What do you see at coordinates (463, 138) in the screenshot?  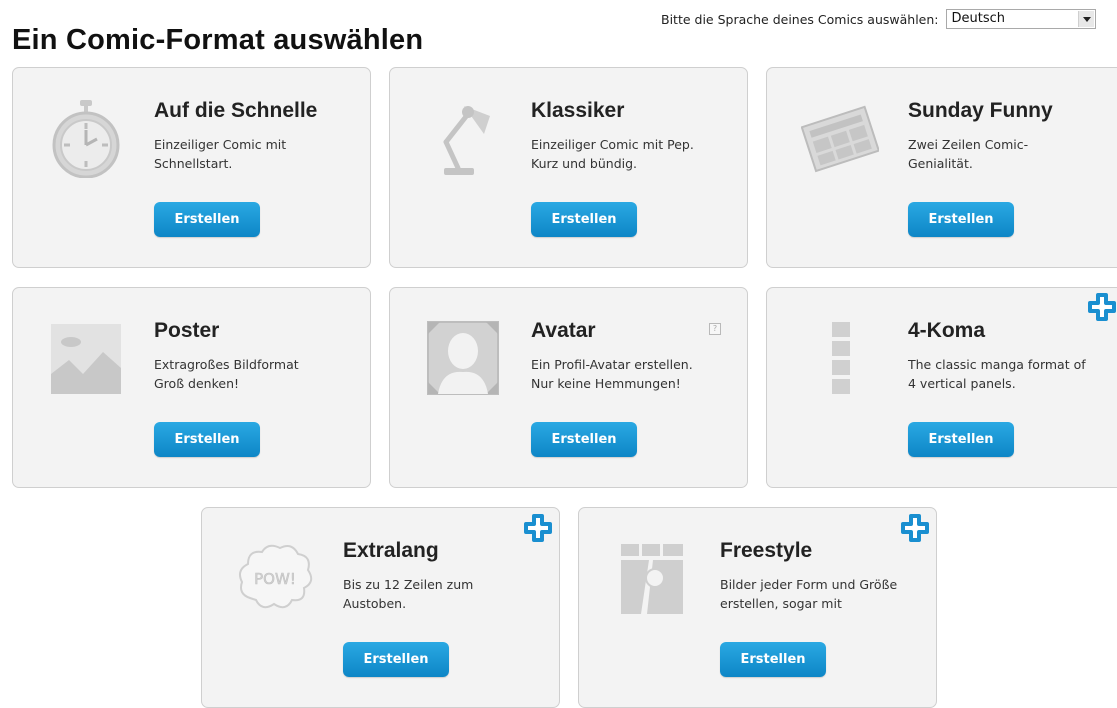 I see `desk-lamp-icon` at bounding box center [463, 138].